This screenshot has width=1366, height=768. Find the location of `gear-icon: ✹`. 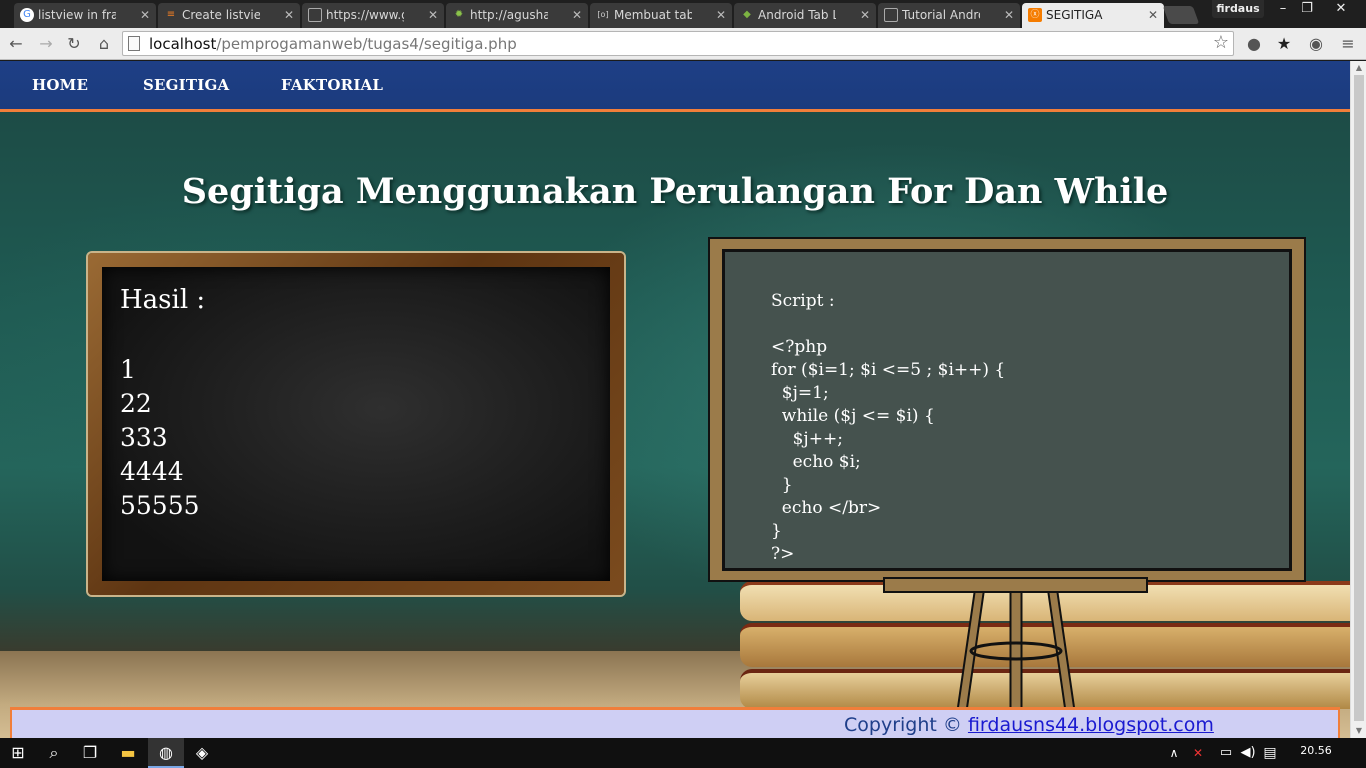

gear-icon: ✹ is located at coordinates (459, 14).